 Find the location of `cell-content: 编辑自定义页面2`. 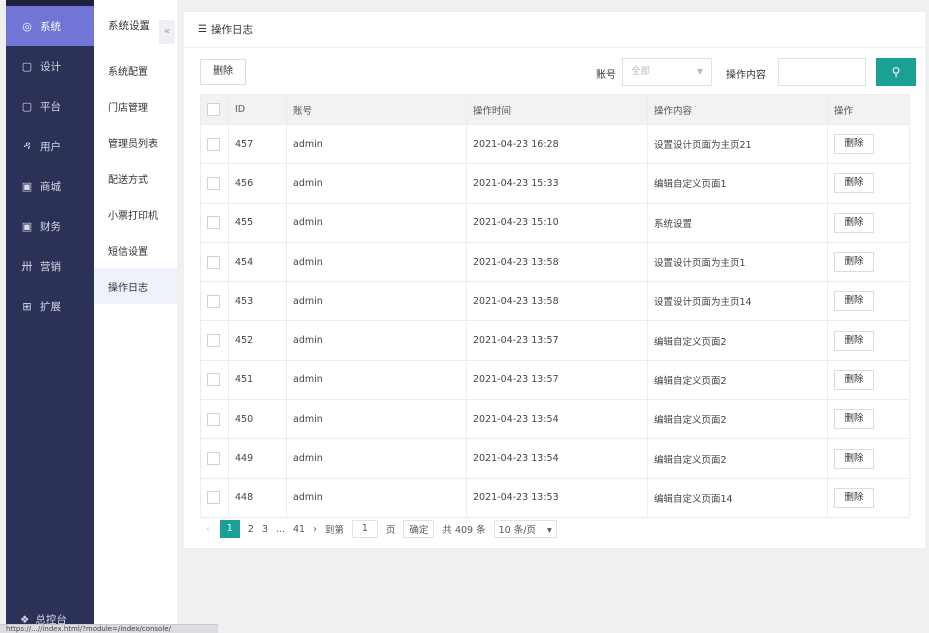

cell-content: 编辑自定义页面2 is located at coordinates (737, 458).